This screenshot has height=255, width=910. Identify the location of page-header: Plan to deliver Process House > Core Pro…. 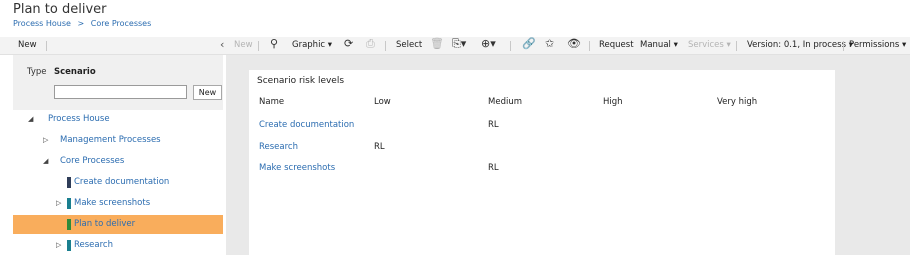
(455, 18).